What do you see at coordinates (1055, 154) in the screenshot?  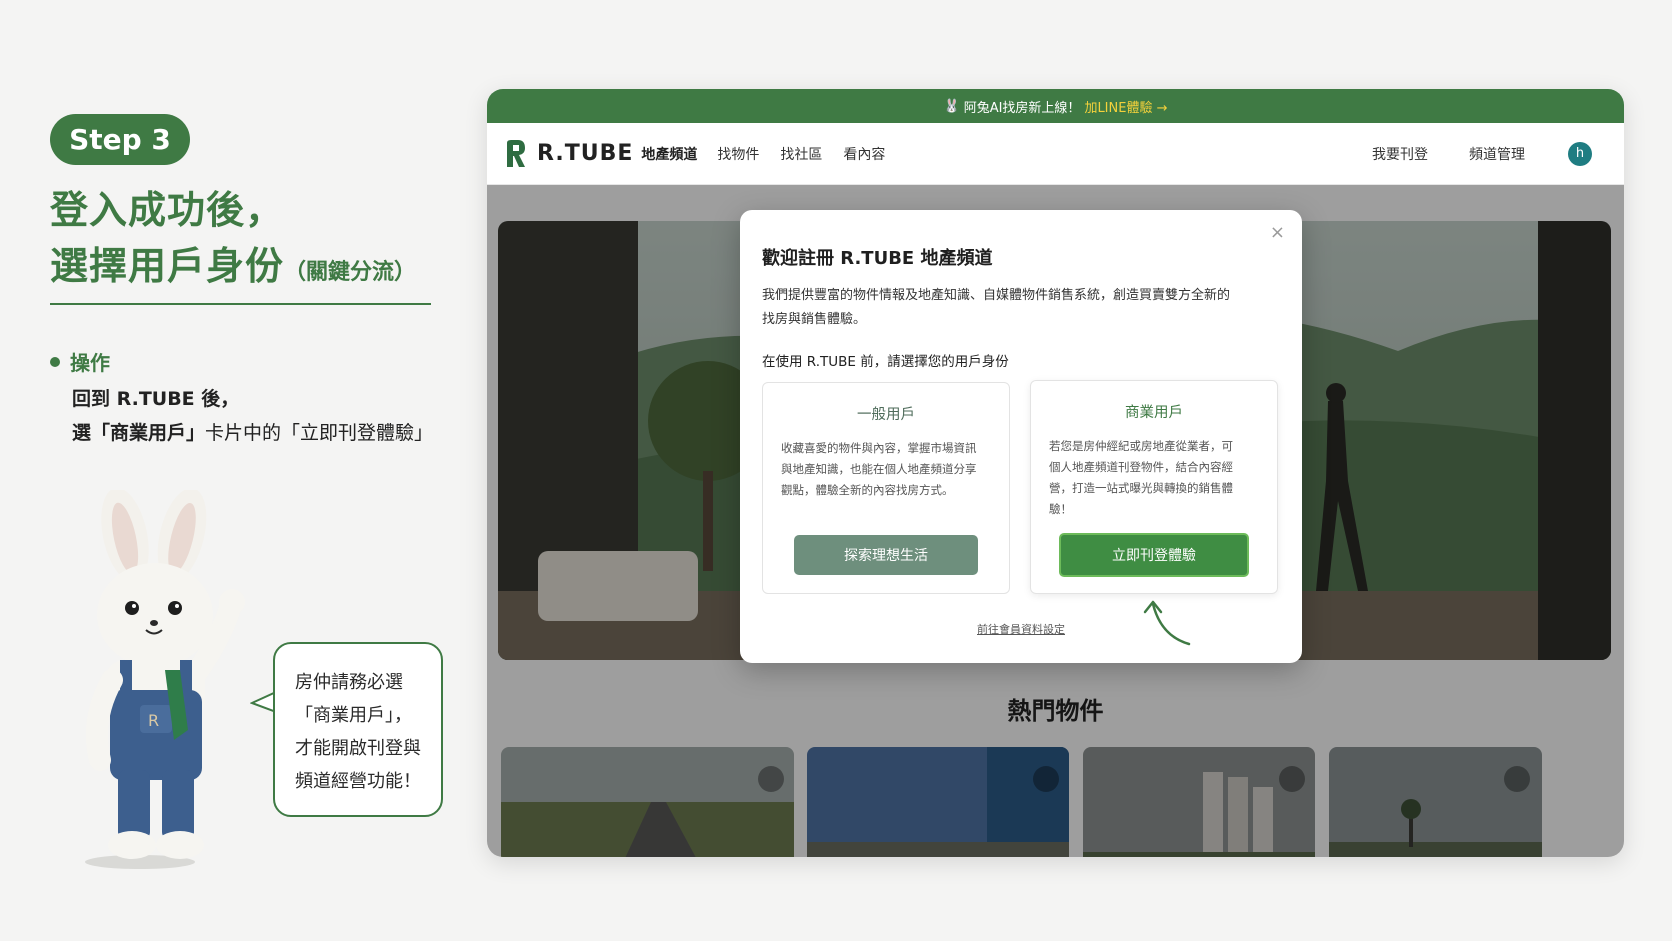 I see `site-navbar: R.TUBE 地產頻道 找物件 找社區 看內容 我要刊登 頻道管理 h` at bounding box center [1055, 154].